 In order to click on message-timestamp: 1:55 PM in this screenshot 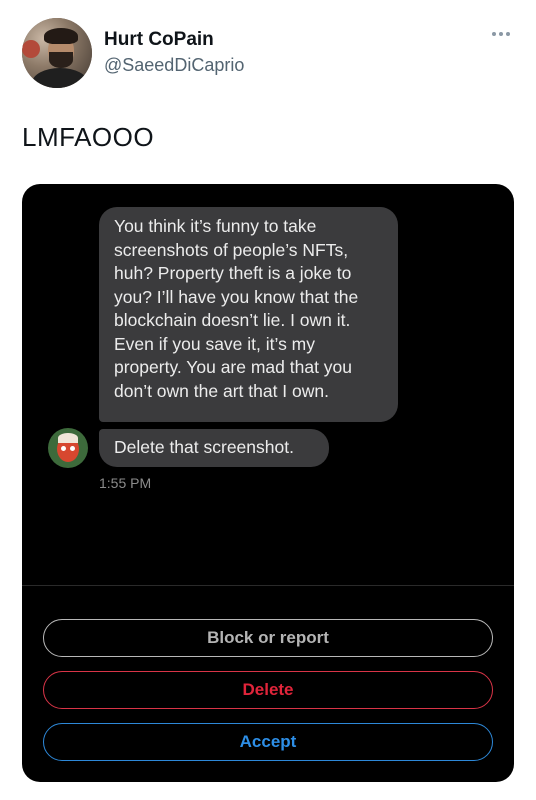, I will do `click(125, 483)`.